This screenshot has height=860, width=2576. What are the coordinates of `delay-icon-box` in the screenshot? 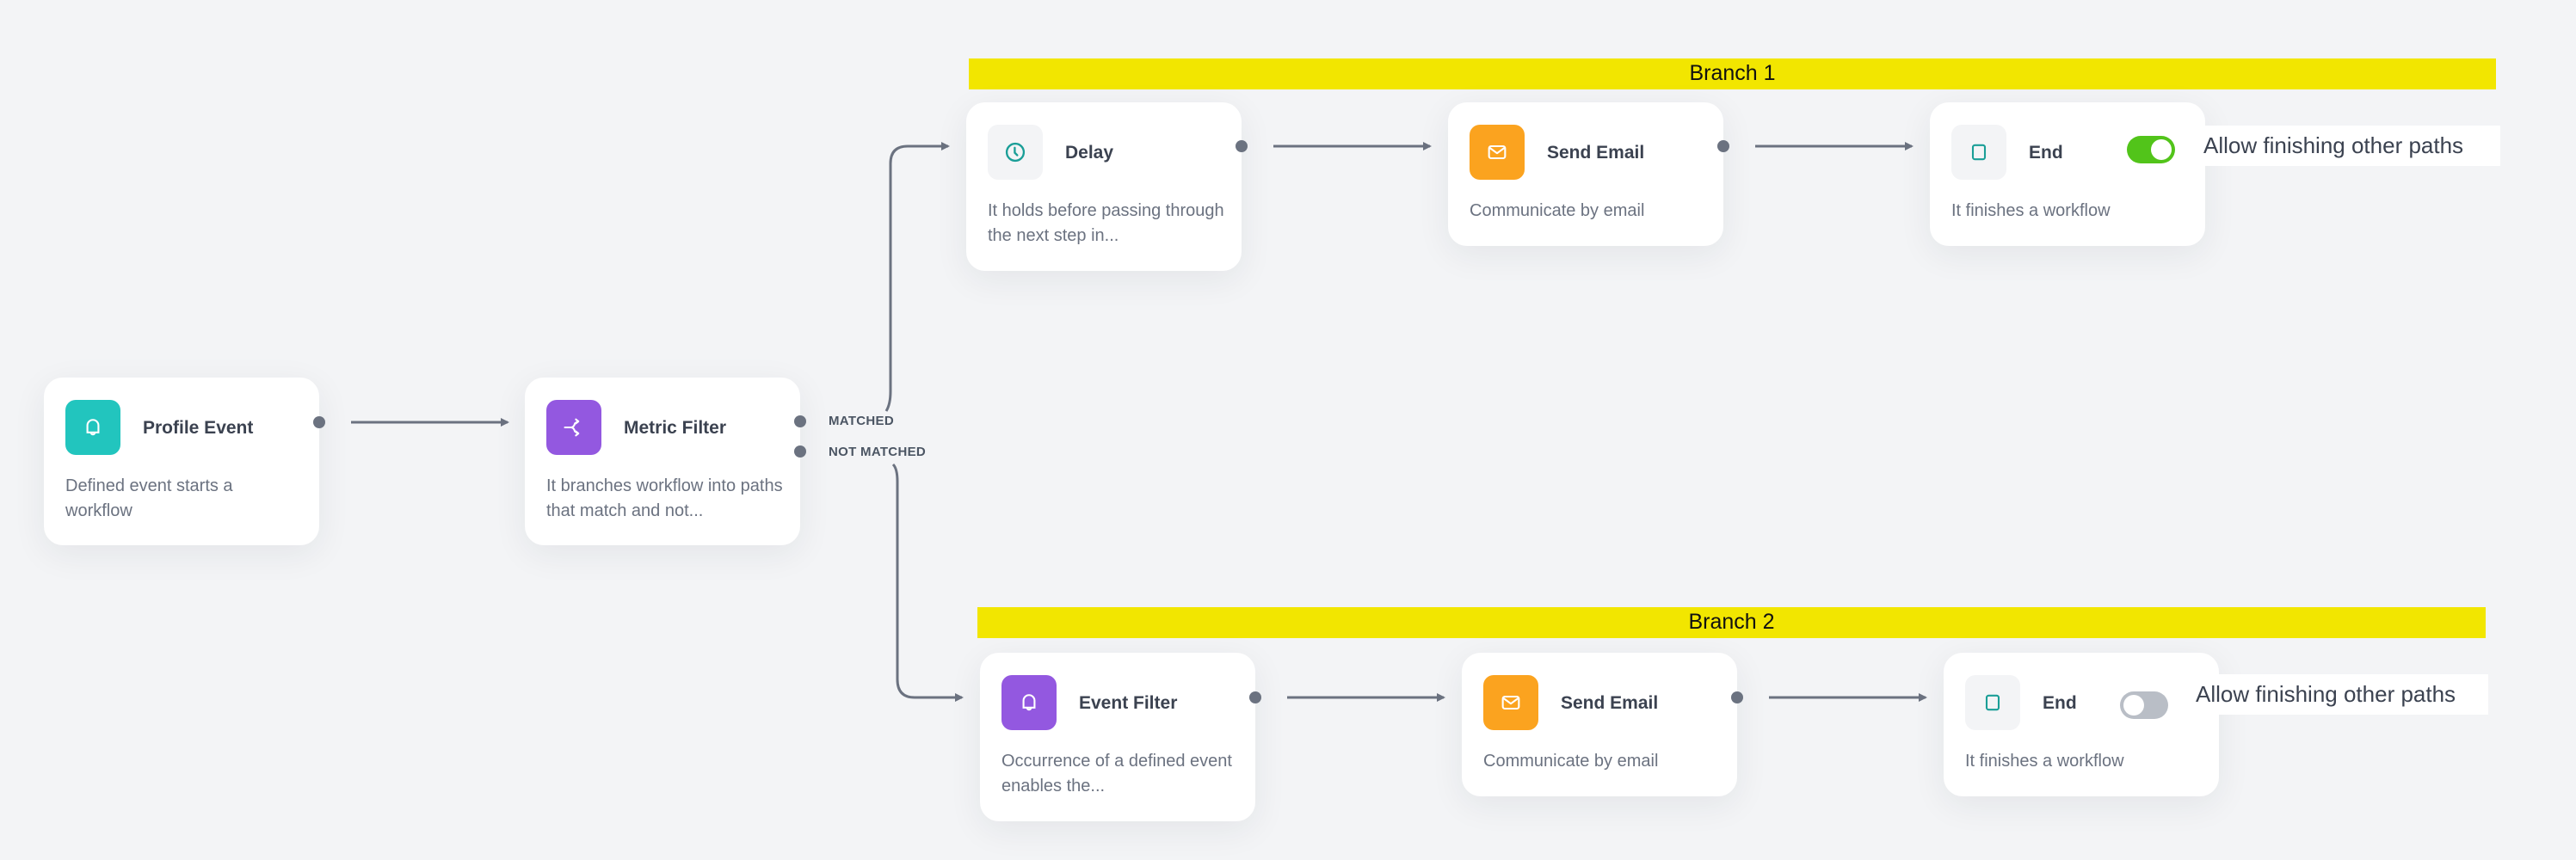 It's located at (1016, 152).